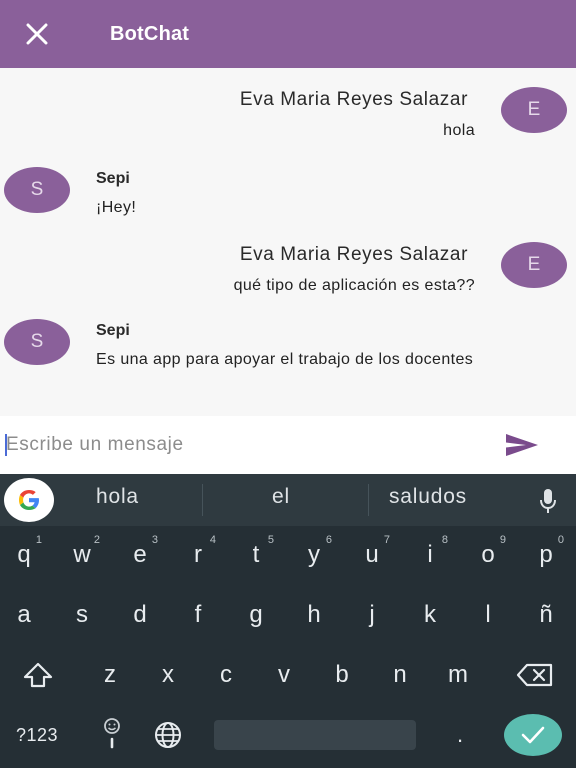  I want to click on key-t: t5, so click(256, 555).